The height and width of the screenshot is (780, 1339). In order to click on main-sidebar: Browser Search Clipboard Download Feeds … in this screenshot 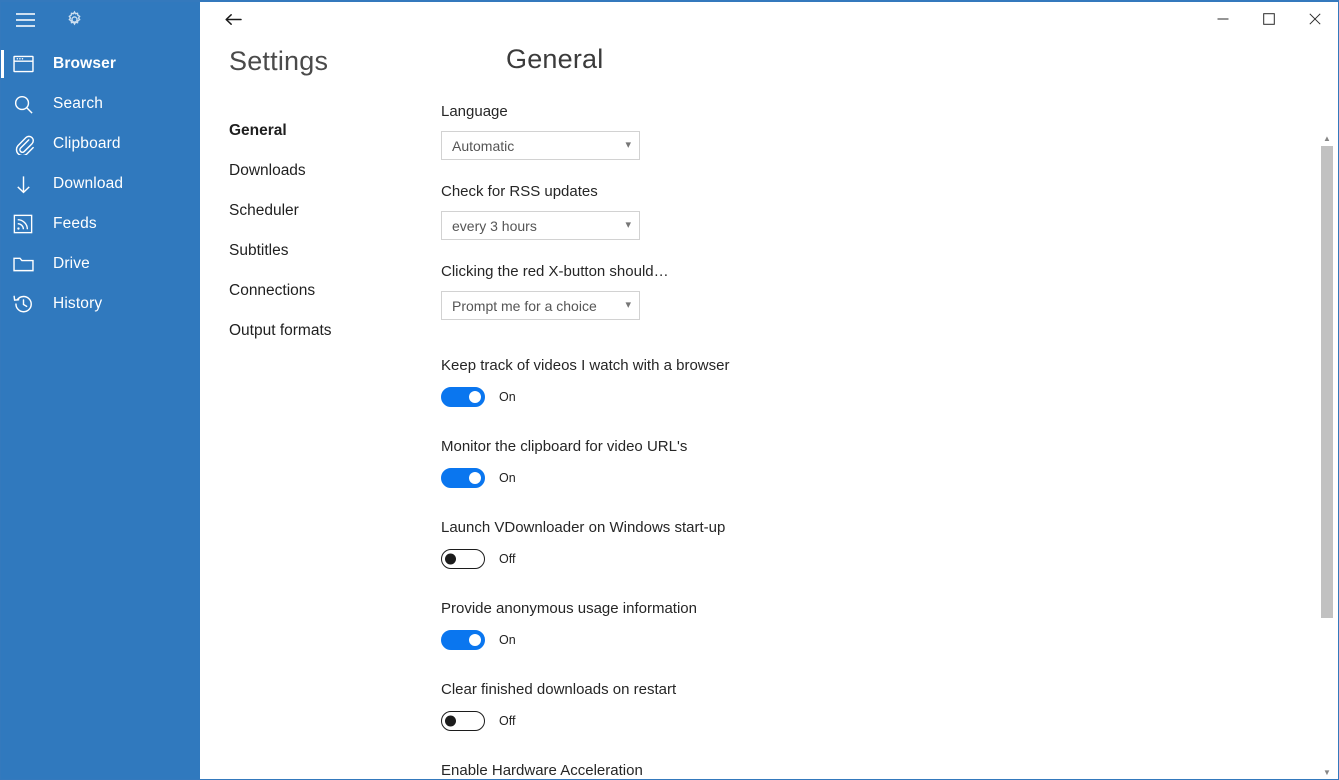, I will do `click(100, 390)`.